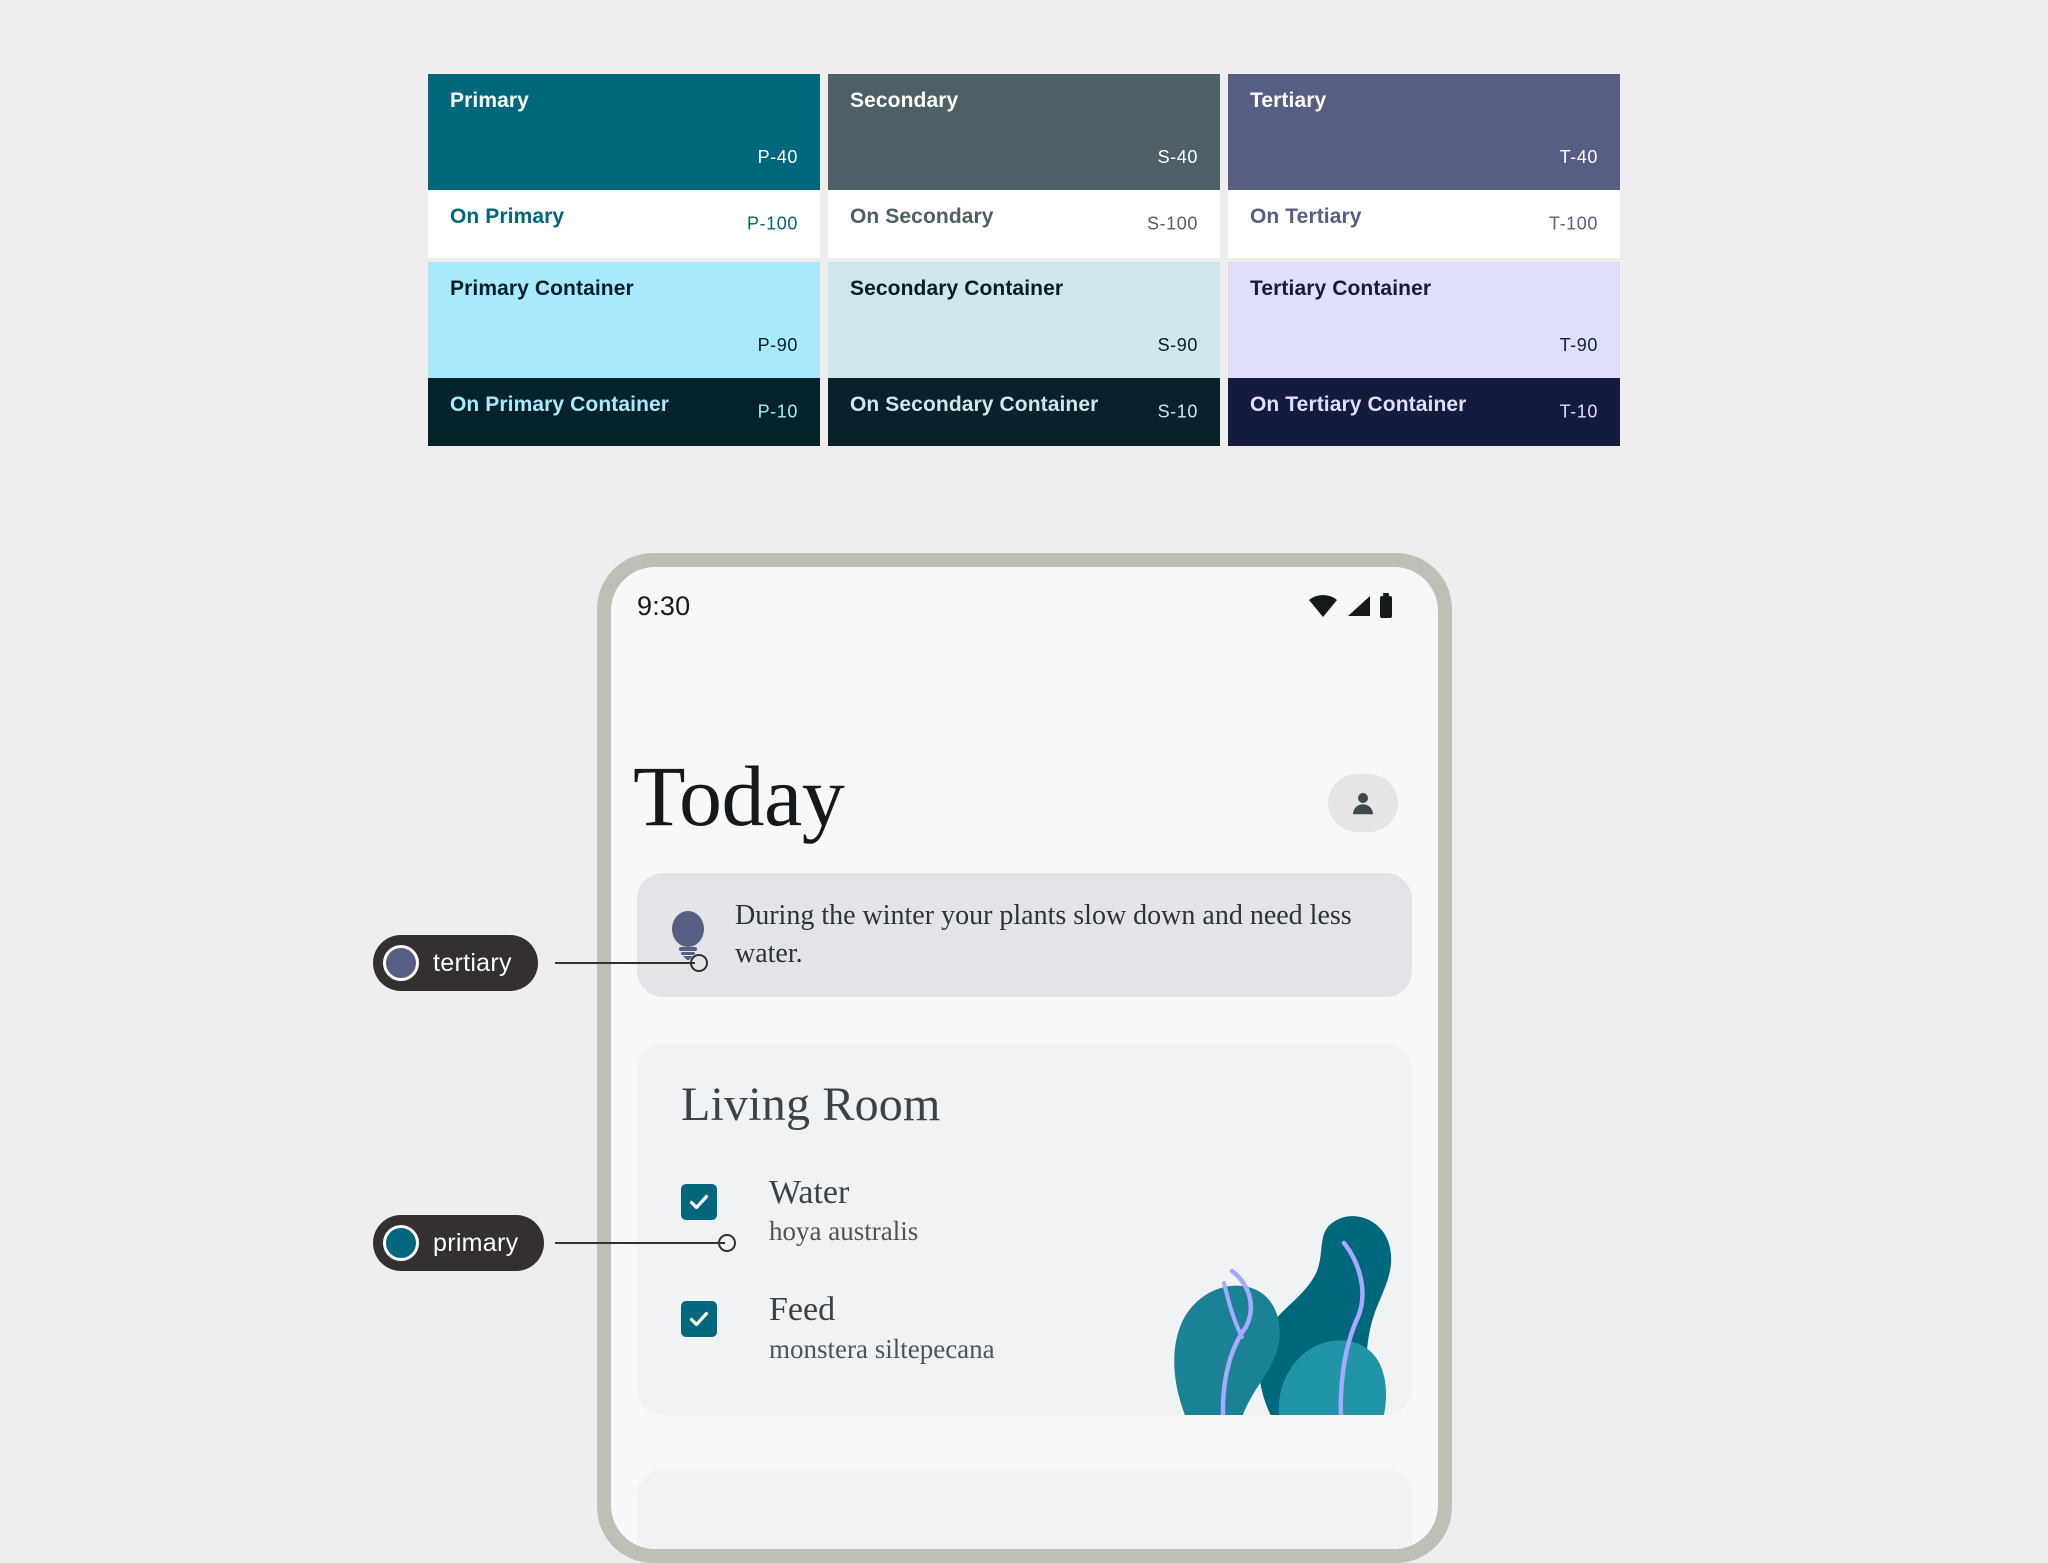 This screenshot has height=1563, width=2048. Describe the element at coordinates (777, 345) in the screenshot. I see `swatch-token: P-90` at that location.